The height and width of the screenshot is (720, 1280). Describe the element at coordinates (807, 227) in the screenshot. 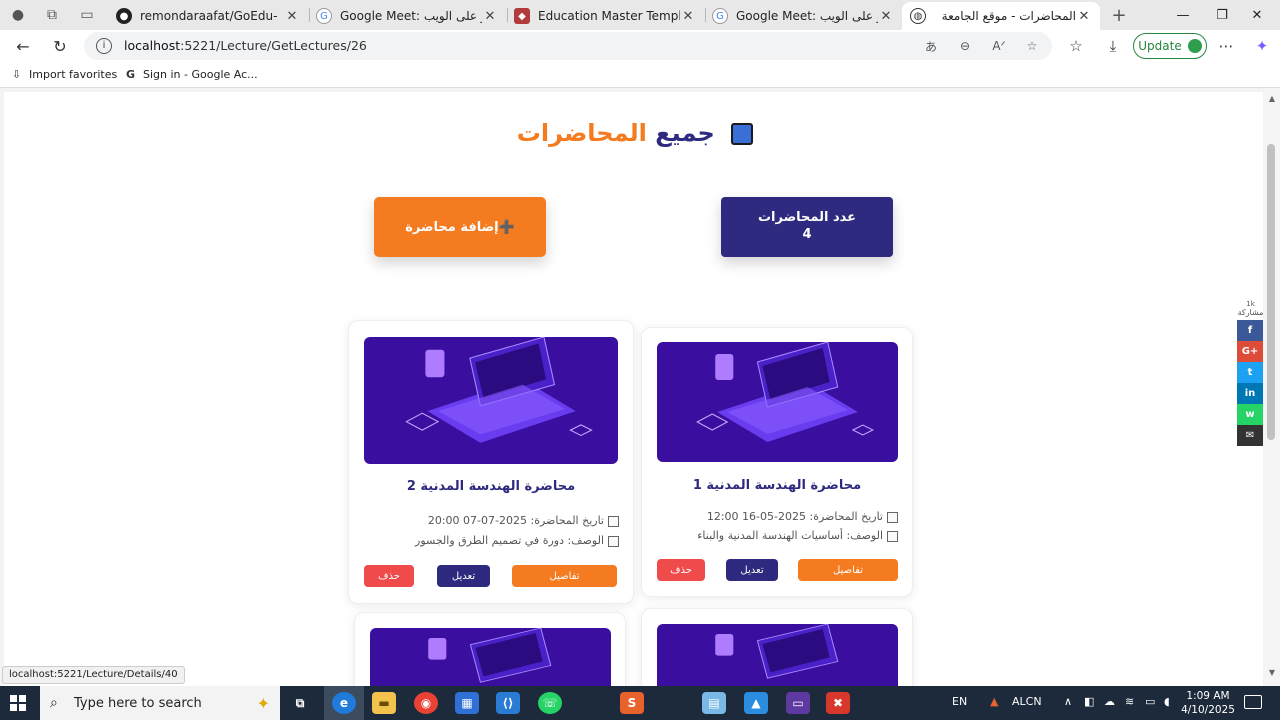

I see `lecture-count-box: عدد المحاضرات 4` at that location.